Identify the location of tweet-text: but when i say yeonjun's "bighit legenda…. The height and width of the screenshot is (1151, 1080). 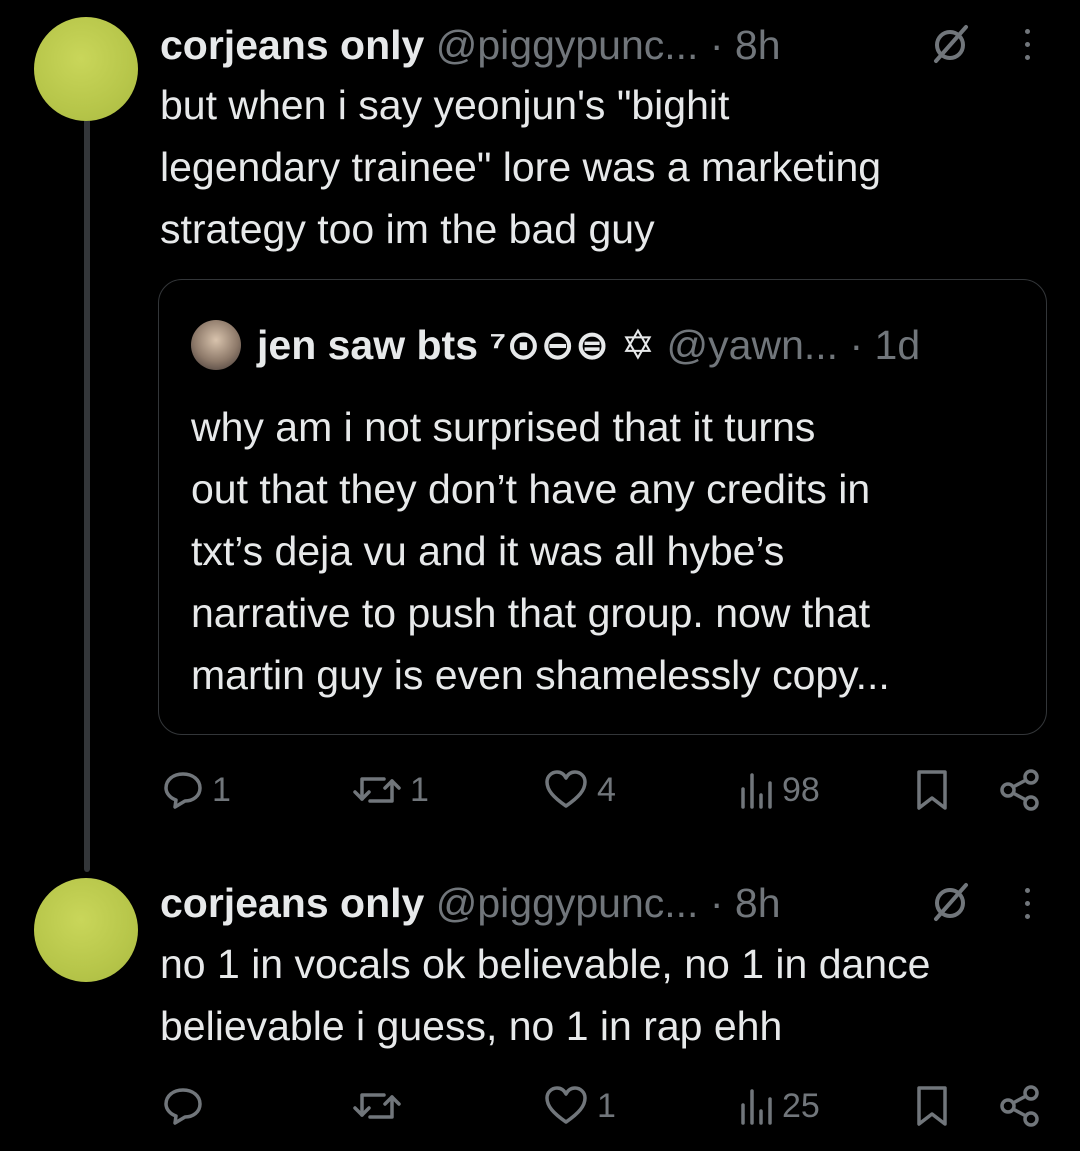
(520, 167).